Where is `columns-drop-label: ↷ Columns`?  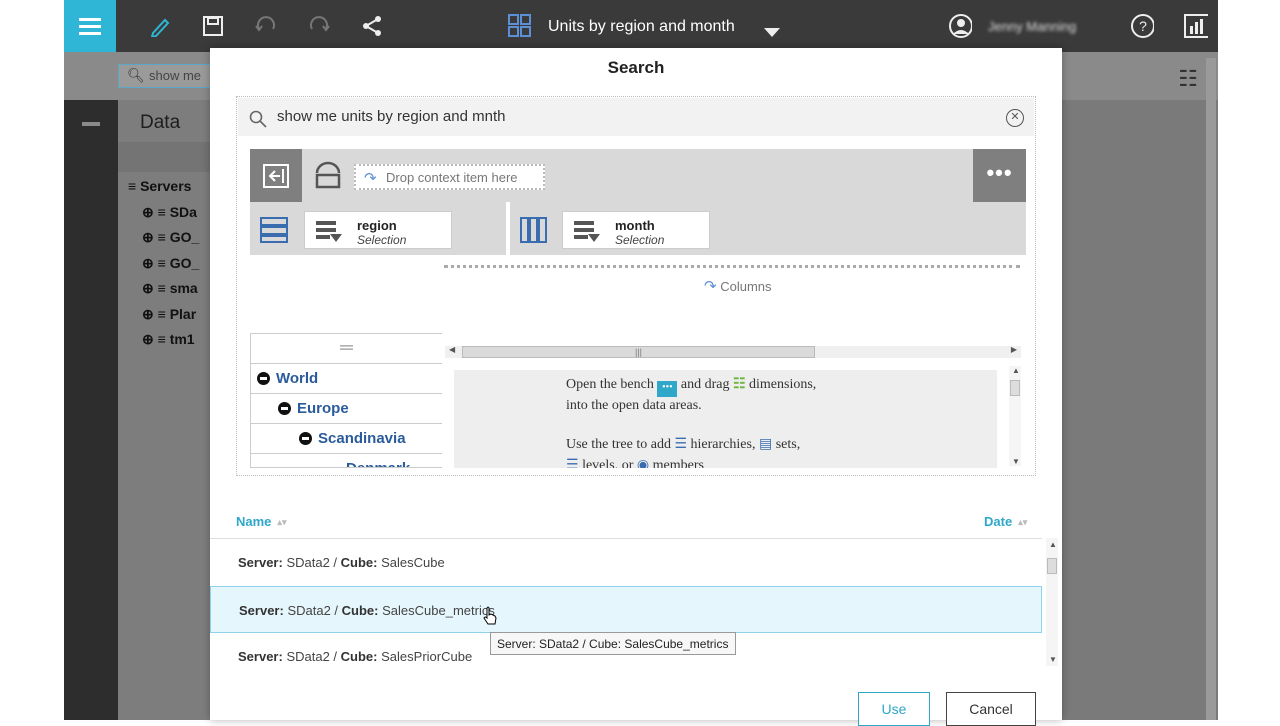 columns-drop-label: ↷ Columns is located at coordinates (738, 286).